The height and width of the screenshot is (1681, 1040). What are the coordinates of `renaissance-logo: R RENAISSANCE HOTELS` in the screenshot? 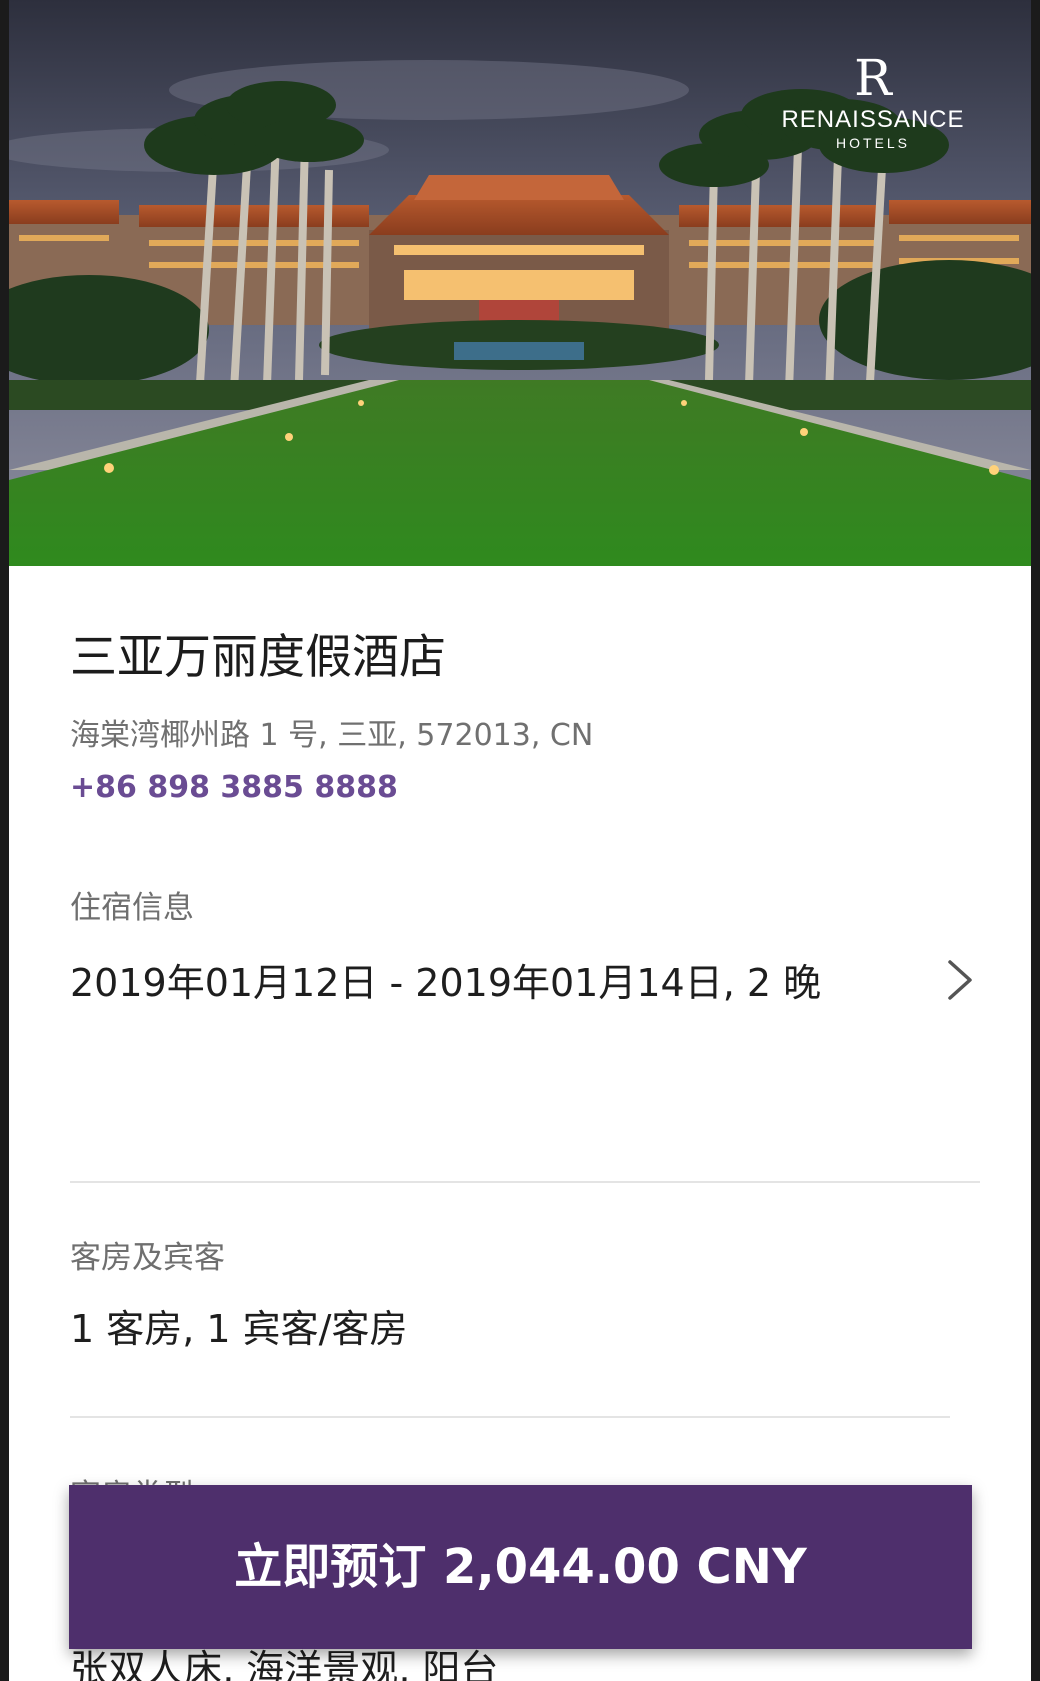 It's located at (873, 102).